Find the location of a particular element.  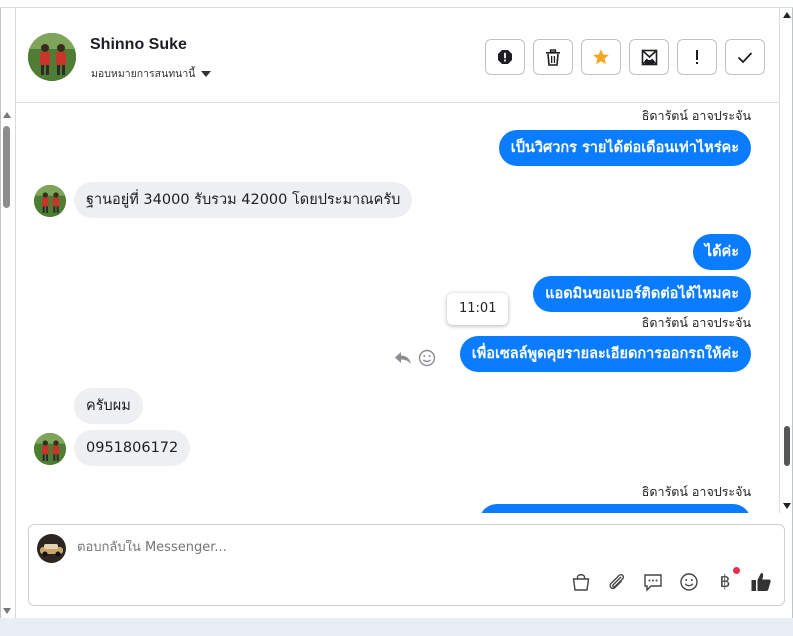

timestamp-tooltip: 11:01 is located at coordinates (478, 309).